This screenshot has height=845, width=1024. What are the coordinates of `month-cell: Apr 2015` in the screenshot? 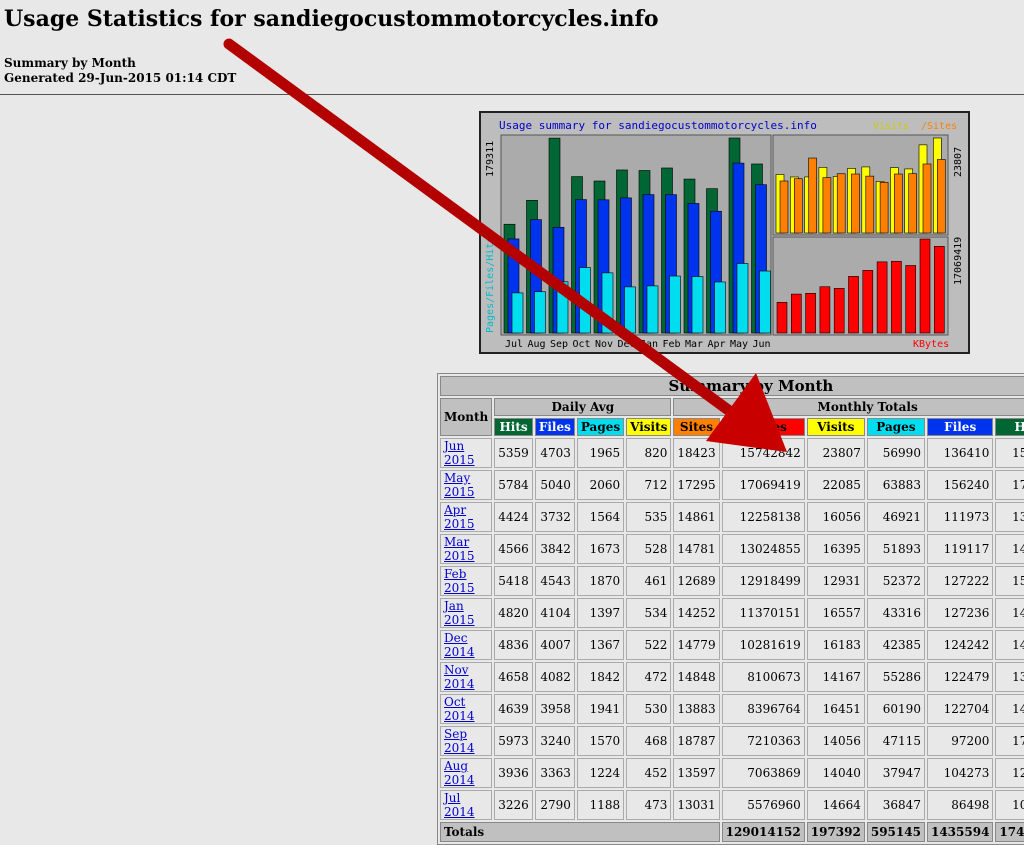 It's located at (466, 517).